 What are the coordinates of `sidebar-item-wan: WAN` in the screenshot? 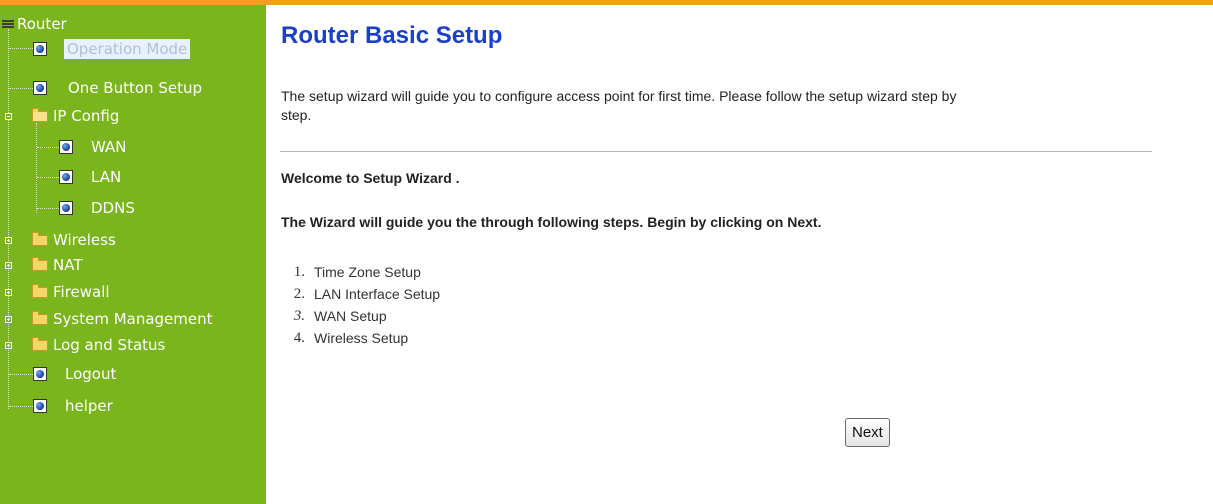 It's located at (93, 147).